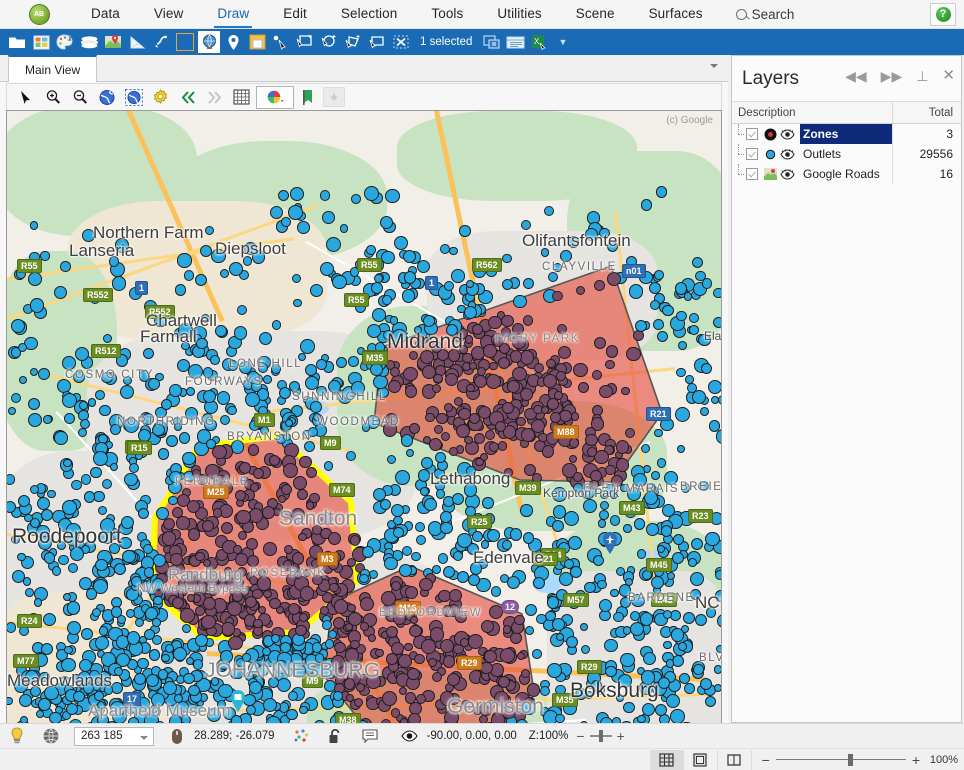 The width and height of the screenshot is (964, 770). I want to click on globe-icon, so click(209, 42).